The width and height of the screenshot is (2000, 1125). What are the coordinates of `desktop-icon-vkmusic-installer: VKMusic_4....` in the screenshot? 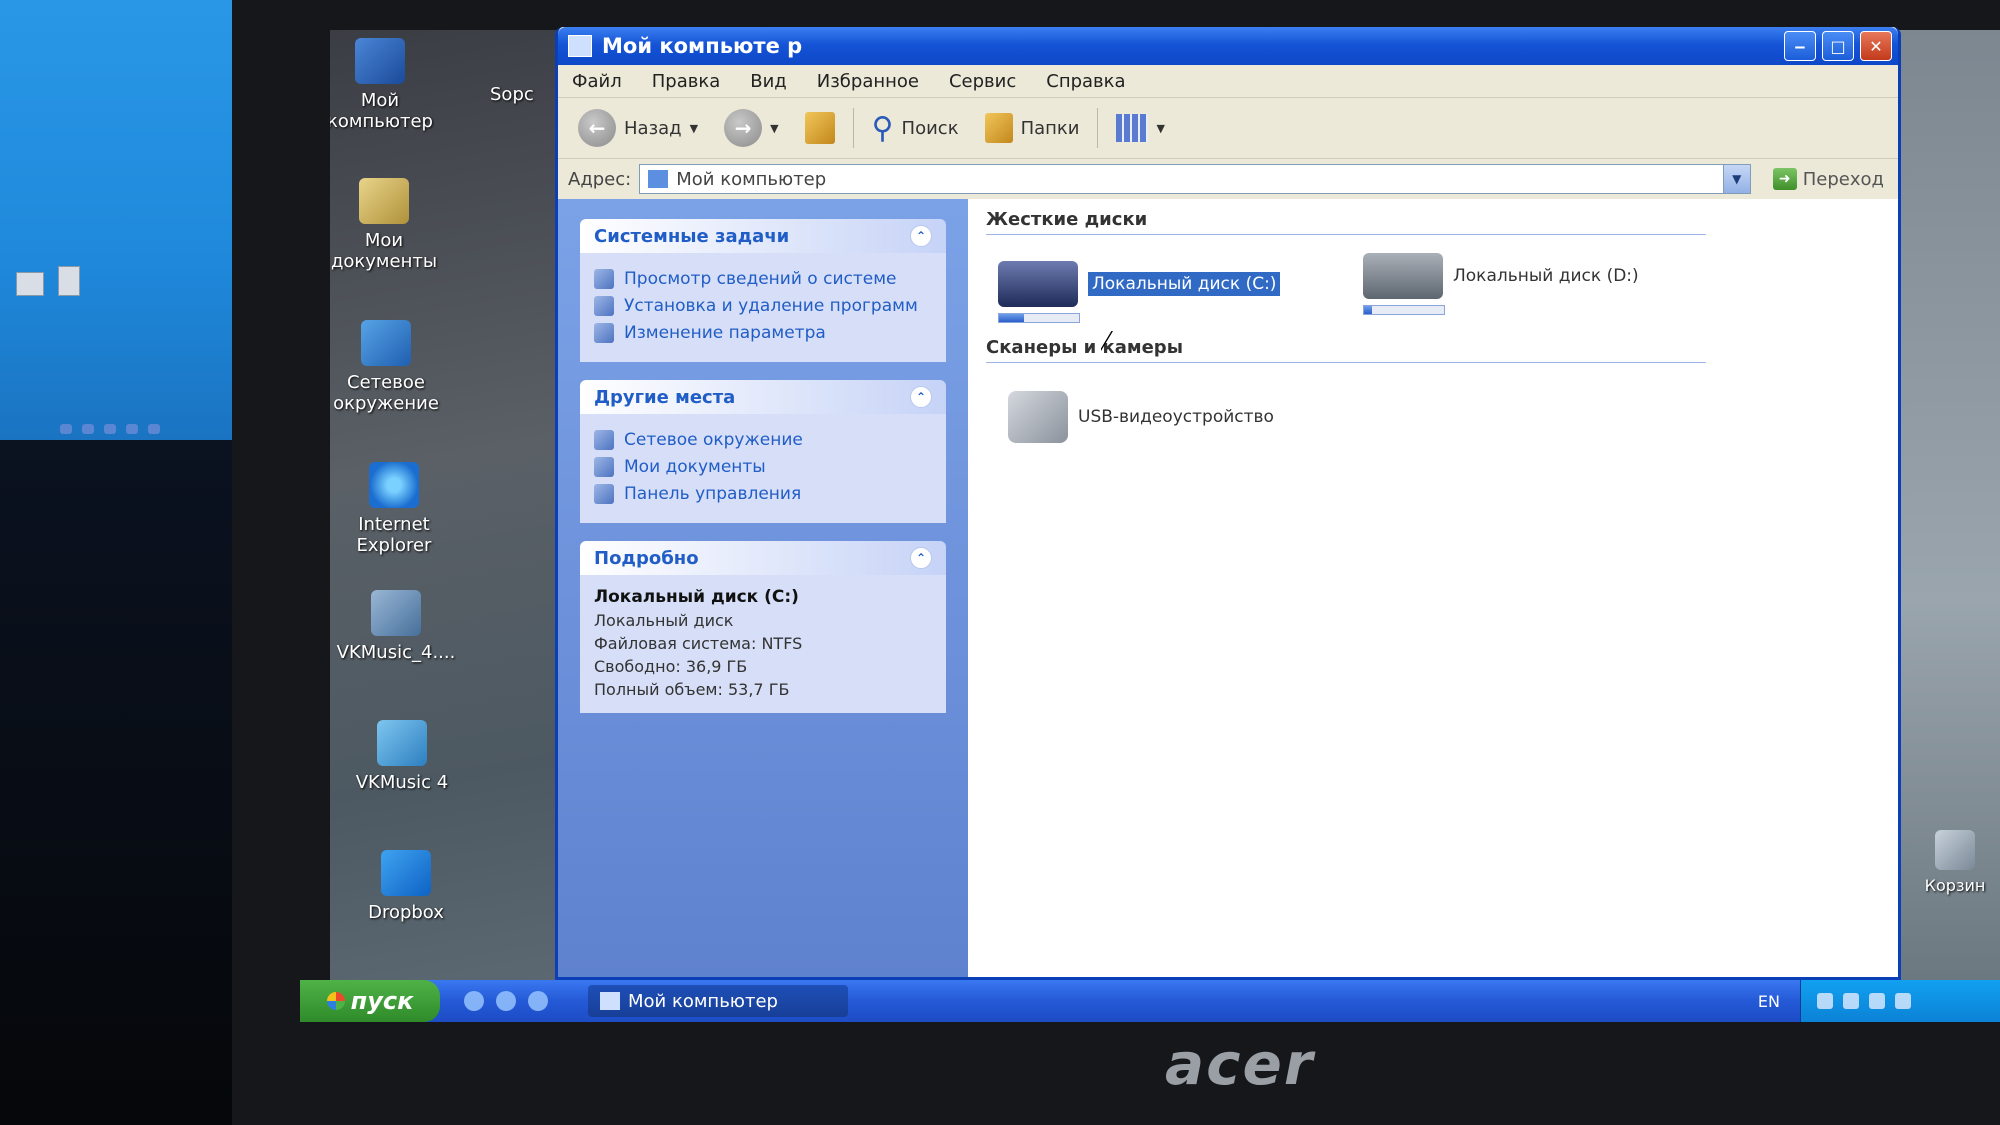 It's located at (396, 626).